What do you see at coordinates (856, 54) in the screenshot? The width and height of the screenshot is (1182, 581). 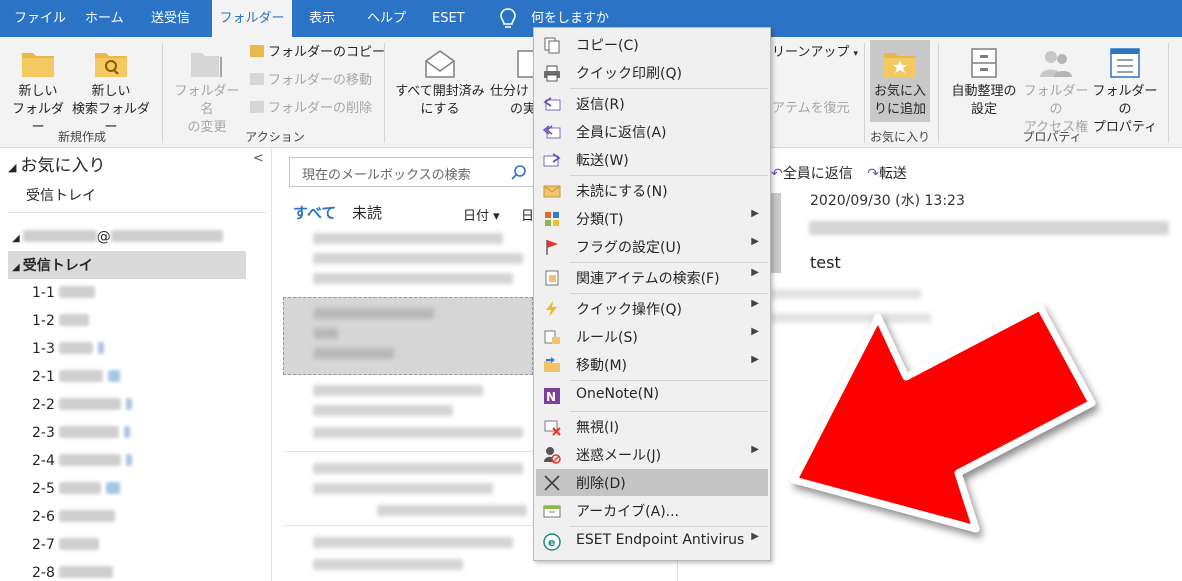 I see `dropdown-arrow-icon: ▾` at bounding box center [856, 54].